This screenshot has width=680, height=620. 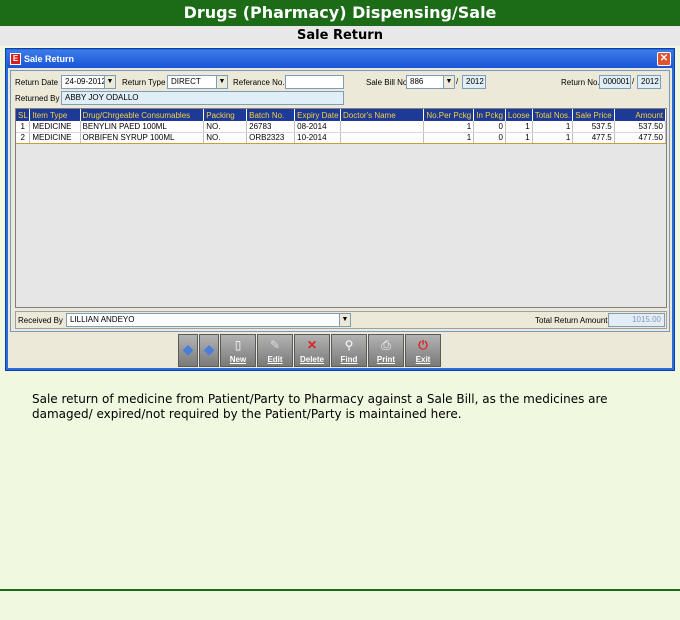 I want to click on column-header: Total Nos., so click(x=553, y=115).